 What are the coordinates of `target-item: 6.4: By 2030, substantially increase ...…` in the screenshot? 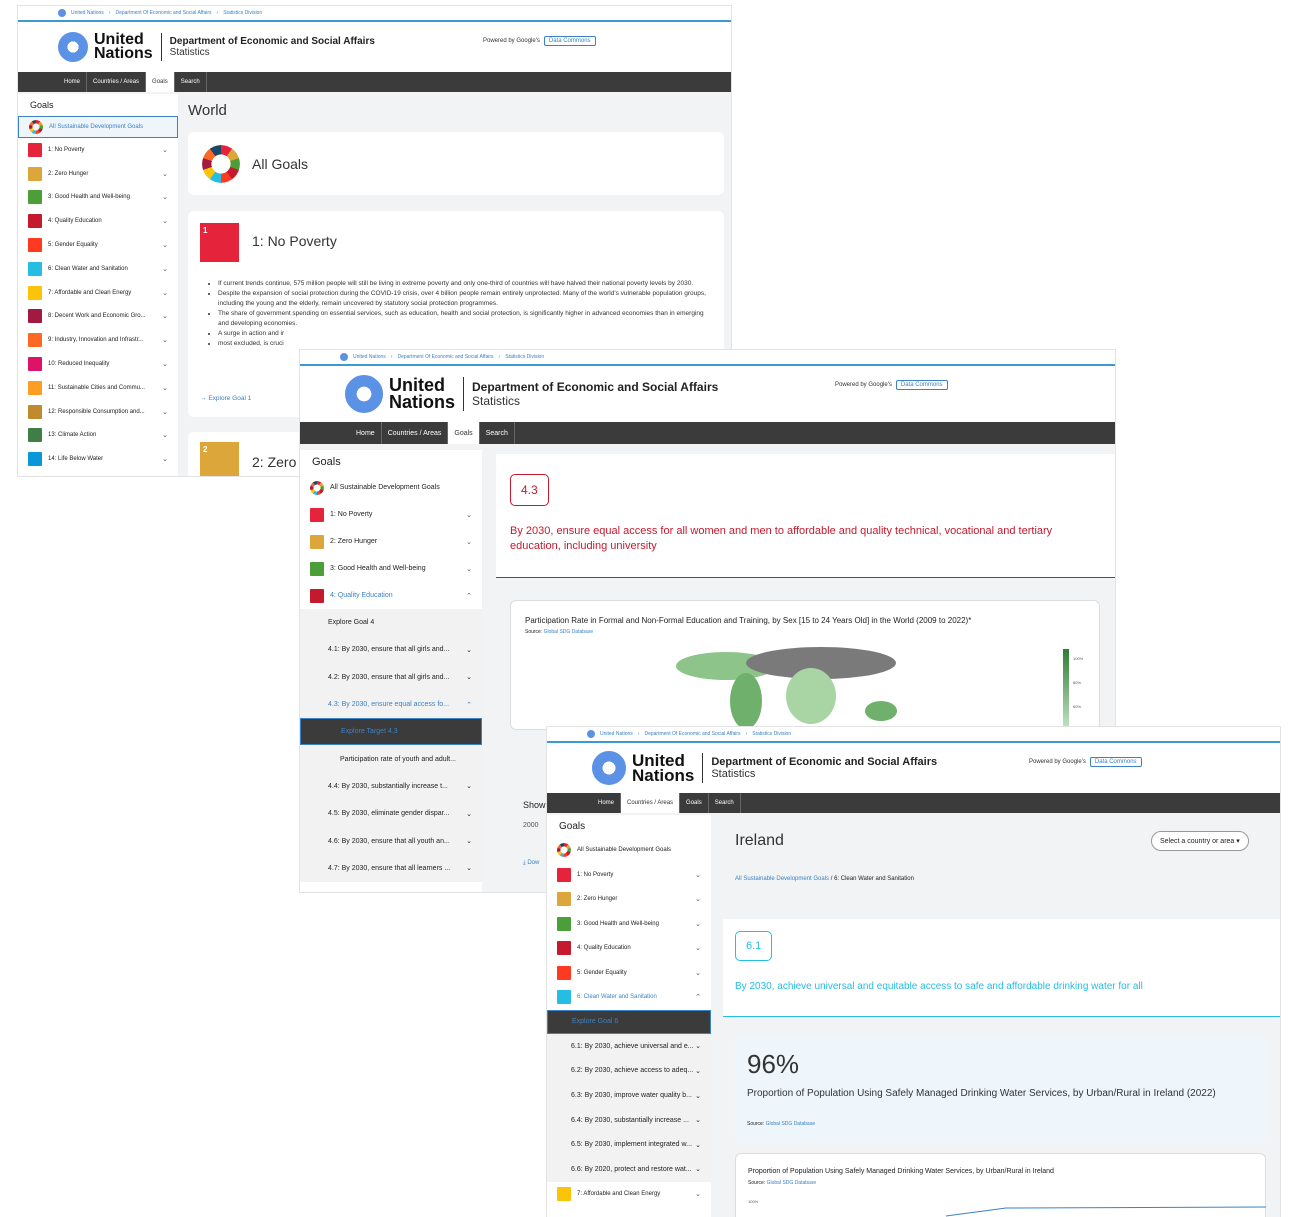 It's located at (629, 1120).